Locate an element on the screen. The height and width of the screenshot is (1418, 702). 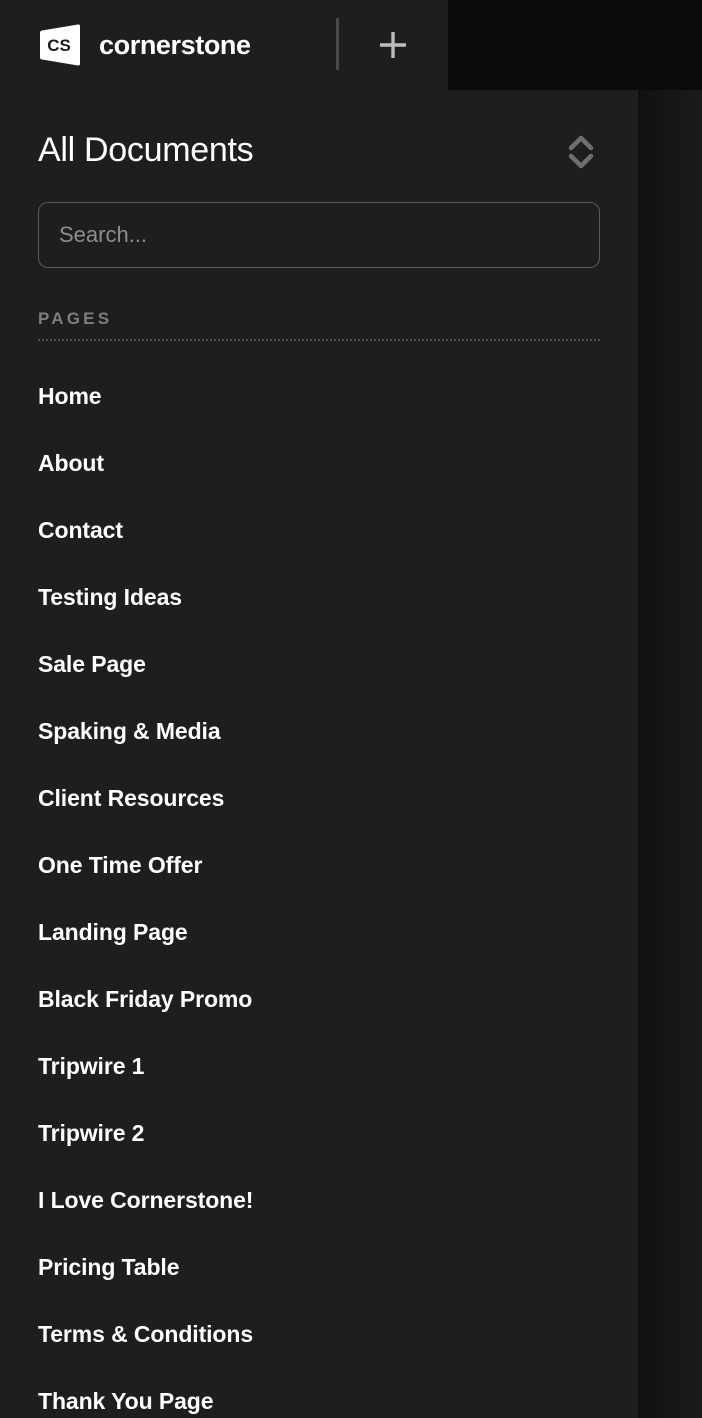
section-label: PAGES is located at coordinates (75, 318).